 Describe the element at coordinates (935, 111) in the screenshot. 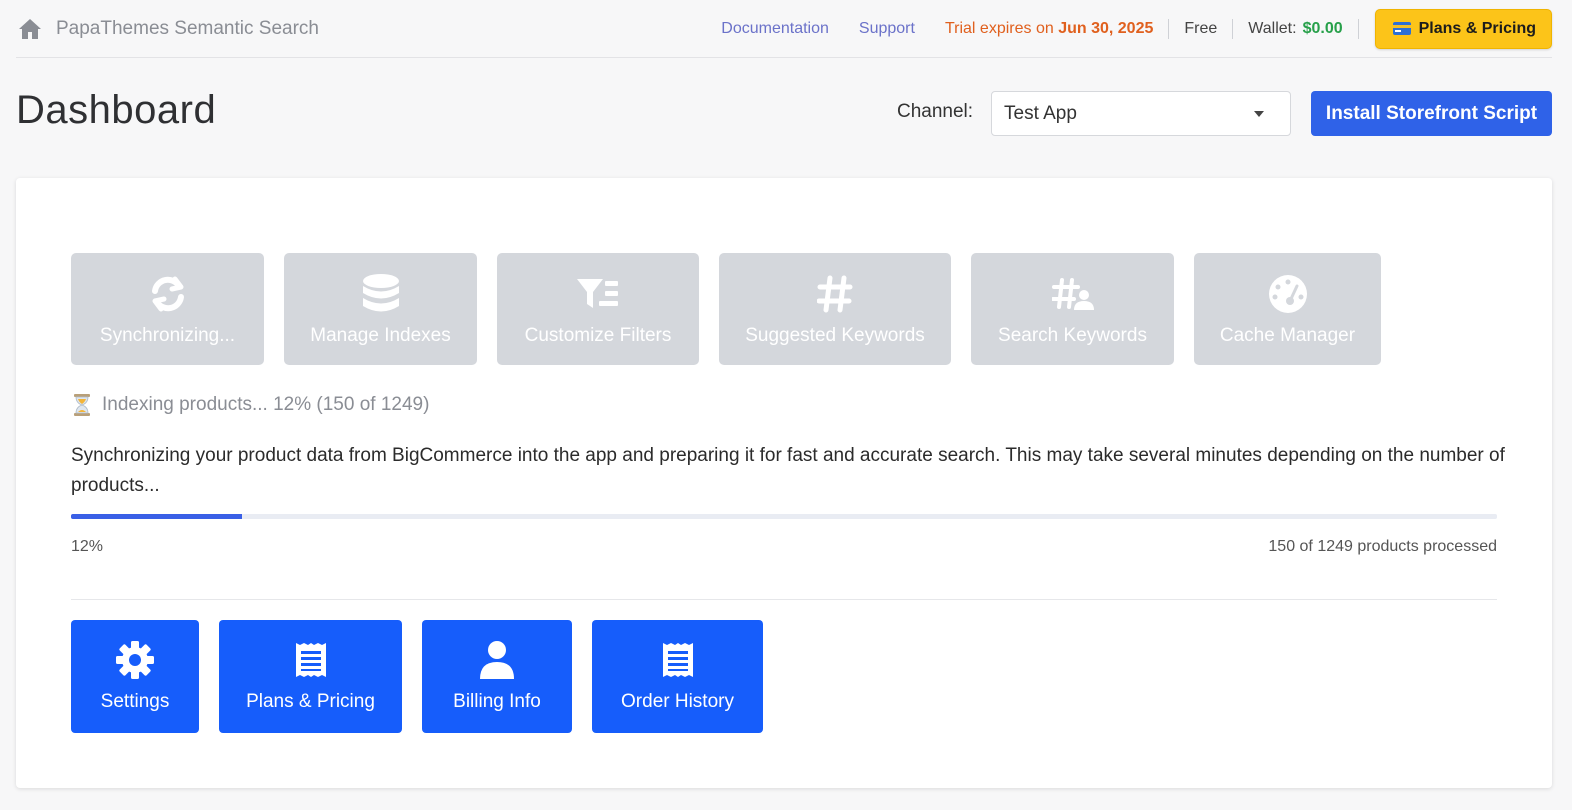

I see `channel-label: Channel:` at that location.